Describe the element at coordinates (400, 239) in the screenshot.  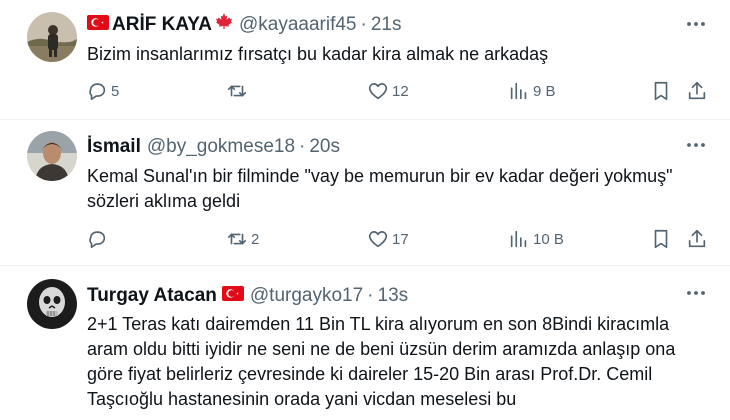
I see `like-count: 17` at that location.